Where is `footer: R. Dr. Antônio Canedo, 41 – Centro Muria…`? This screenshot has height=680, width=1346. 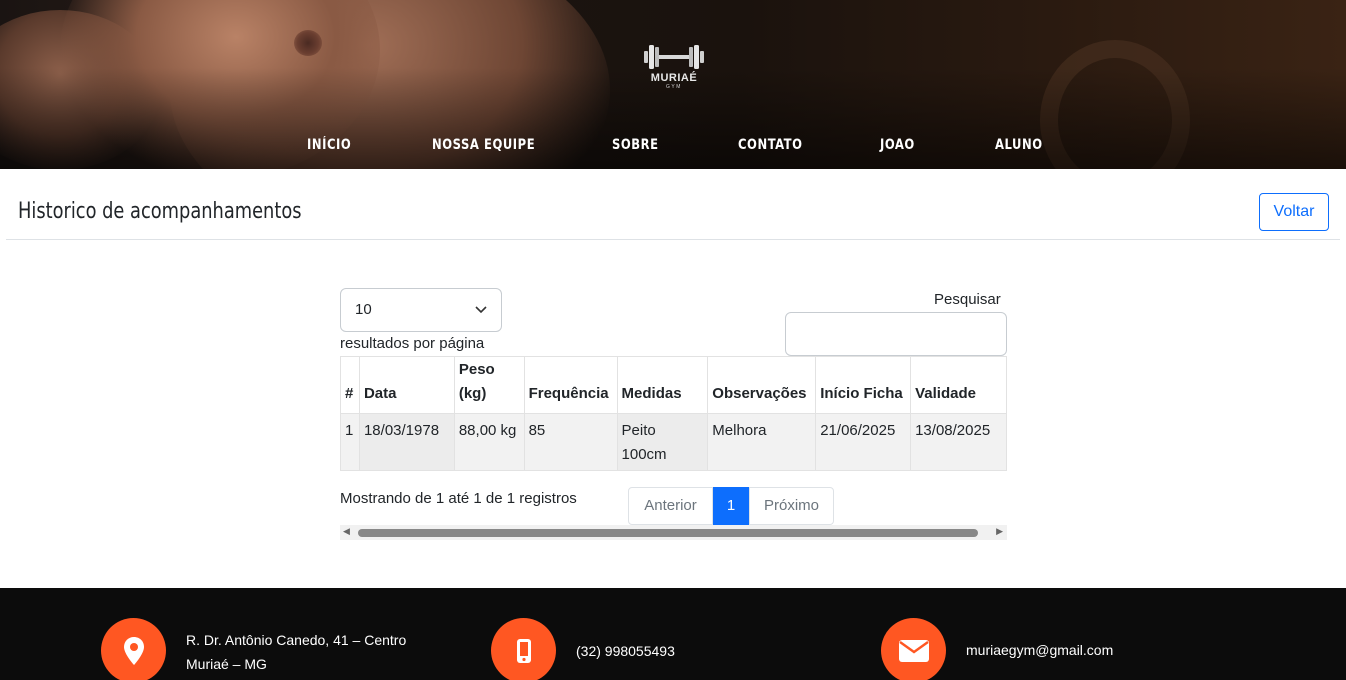
footer: R. Dr. Antônio Canedo, 41 – Centro Muria… is located at coordinates (673, 634).